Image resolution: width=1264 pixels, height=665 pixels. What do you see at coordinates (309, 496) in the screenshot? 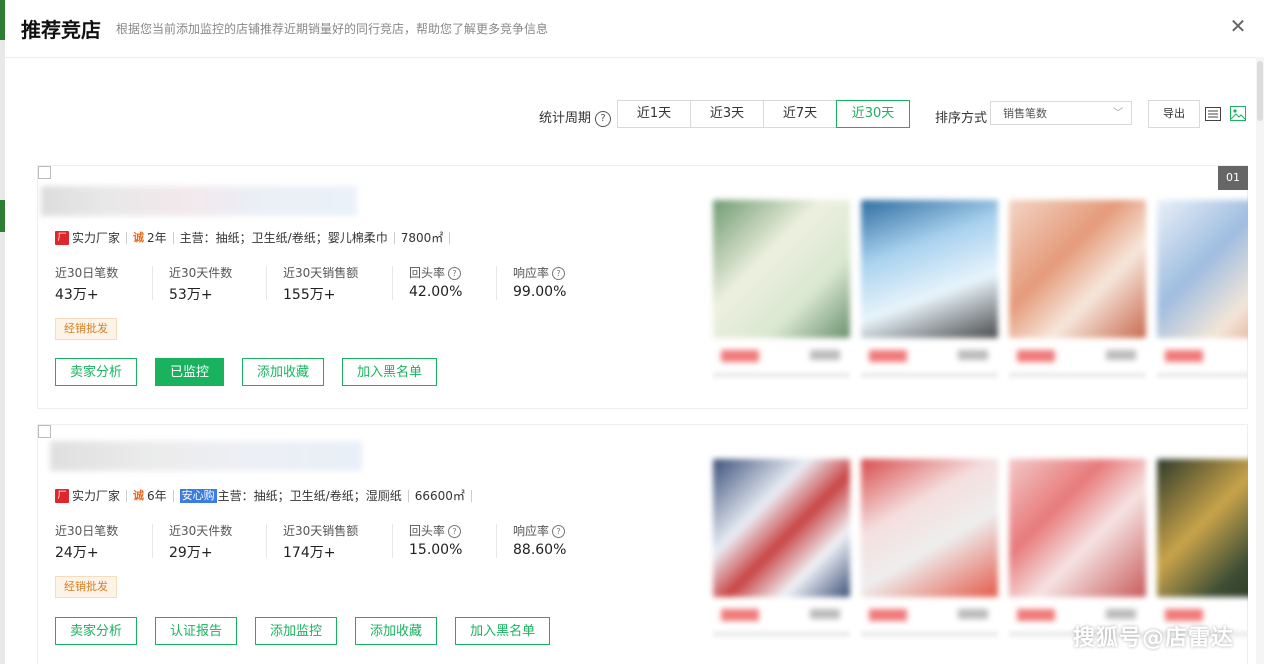
I see `main-business: 主营：抽纸；卫生纸/卷纸；湿厕纸` at bounding box center [309, 496].